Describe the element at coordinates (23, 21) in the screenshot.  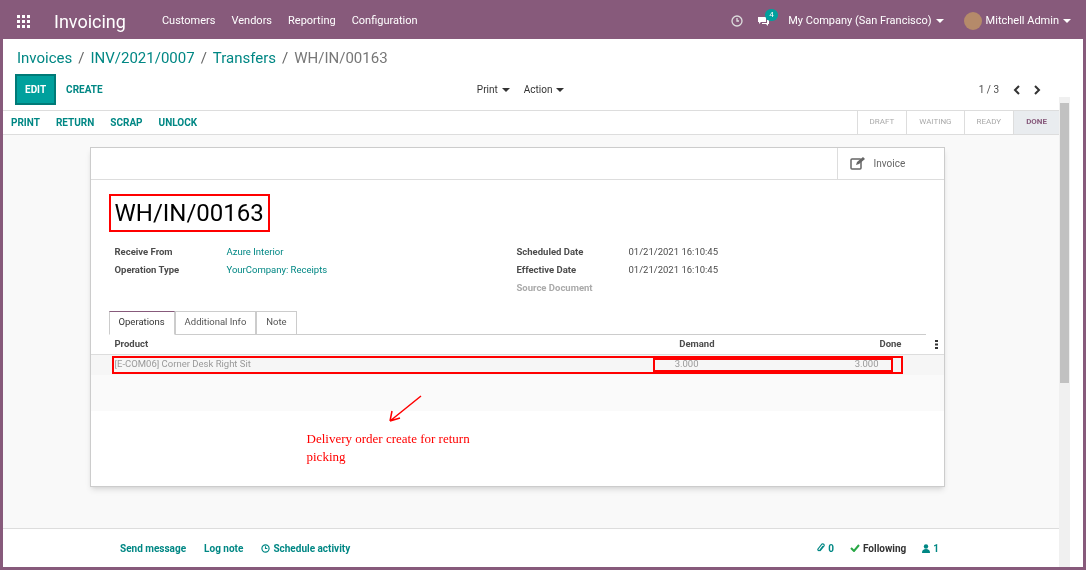
I see `app-grid-icon` at that location.